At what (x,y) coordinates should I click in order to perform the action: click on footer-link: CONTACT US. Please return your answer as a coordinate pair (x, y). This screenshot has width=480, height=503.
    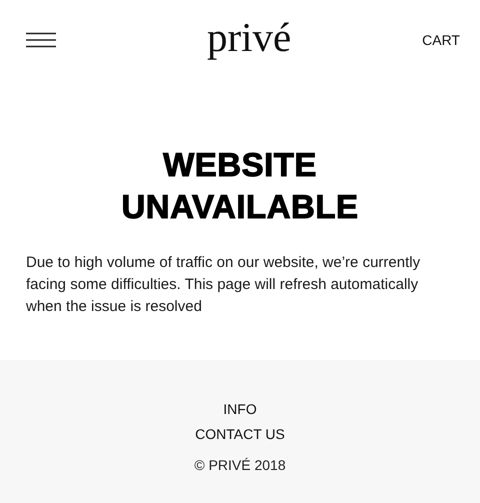
    Looking at the image, I should click on (240, 434).